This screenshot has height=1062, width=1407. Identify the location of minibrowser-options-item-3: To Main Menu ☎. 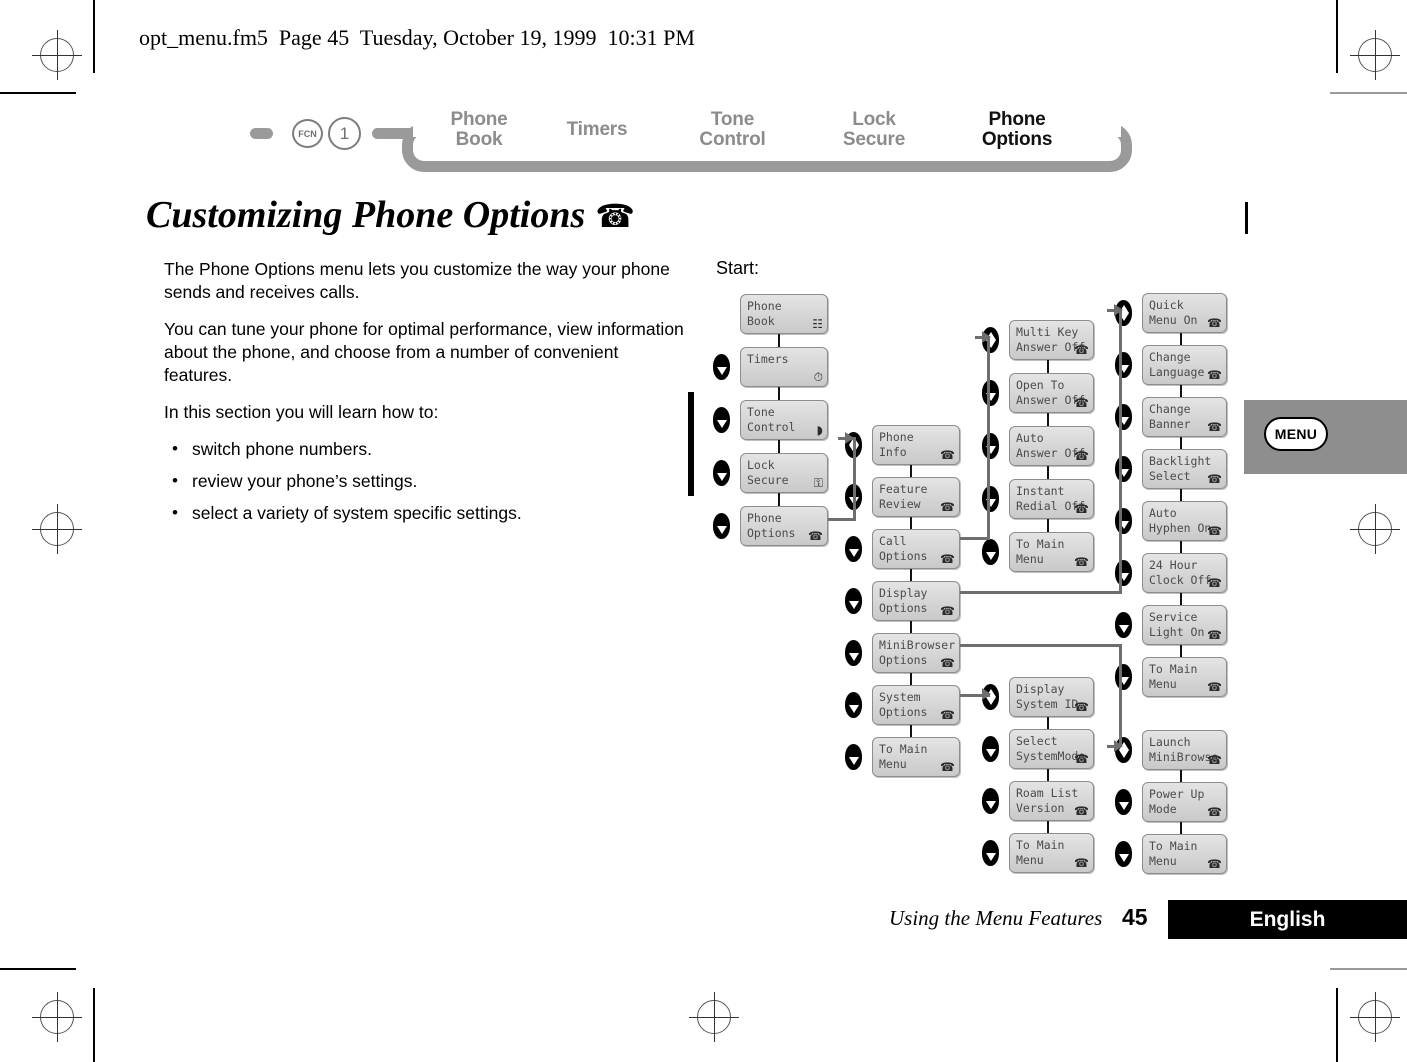
(1184, 854).